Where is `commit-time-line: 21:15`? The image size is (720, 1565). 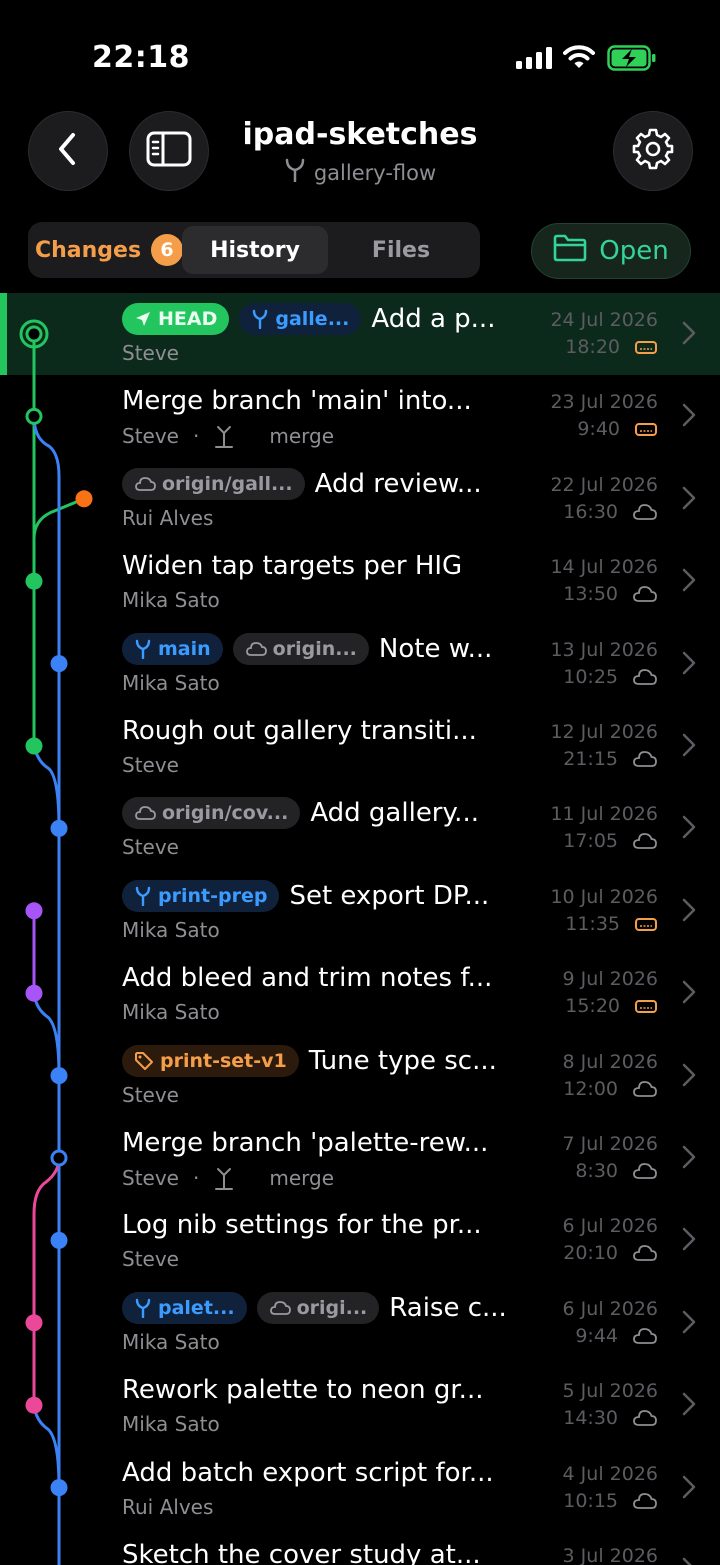
commit-time-line: 21:15 is located at coordinates (610, 759).